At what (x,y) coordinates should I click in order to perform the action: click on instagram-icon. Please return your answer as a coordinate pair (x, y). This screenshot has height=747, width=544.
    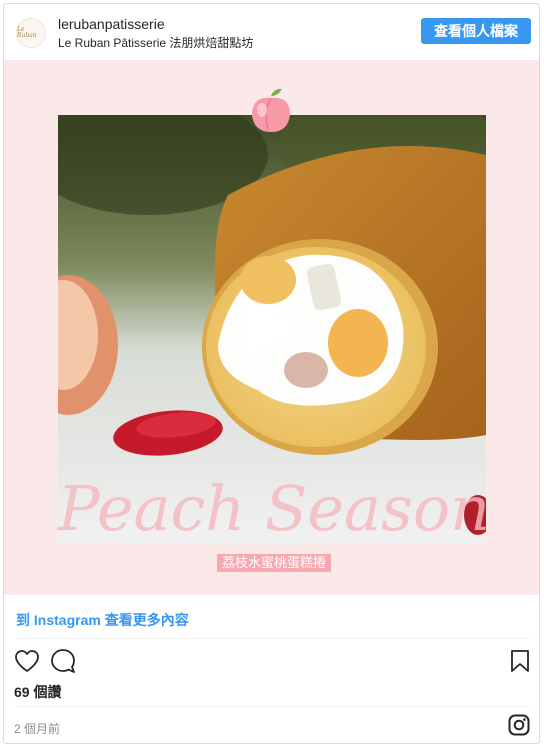
    Looking at the image, I should click on (519, 725).